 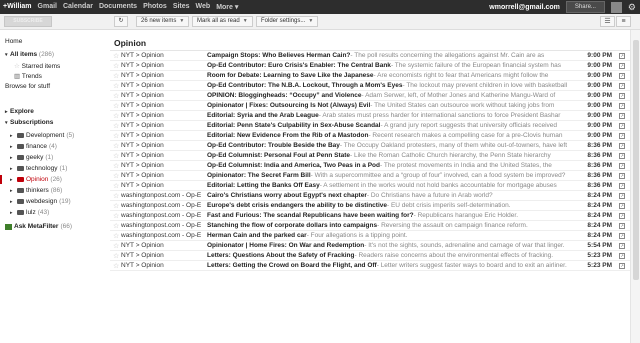 I want to click on gbar-nav-item: Sites, so click(x=181, y=7).